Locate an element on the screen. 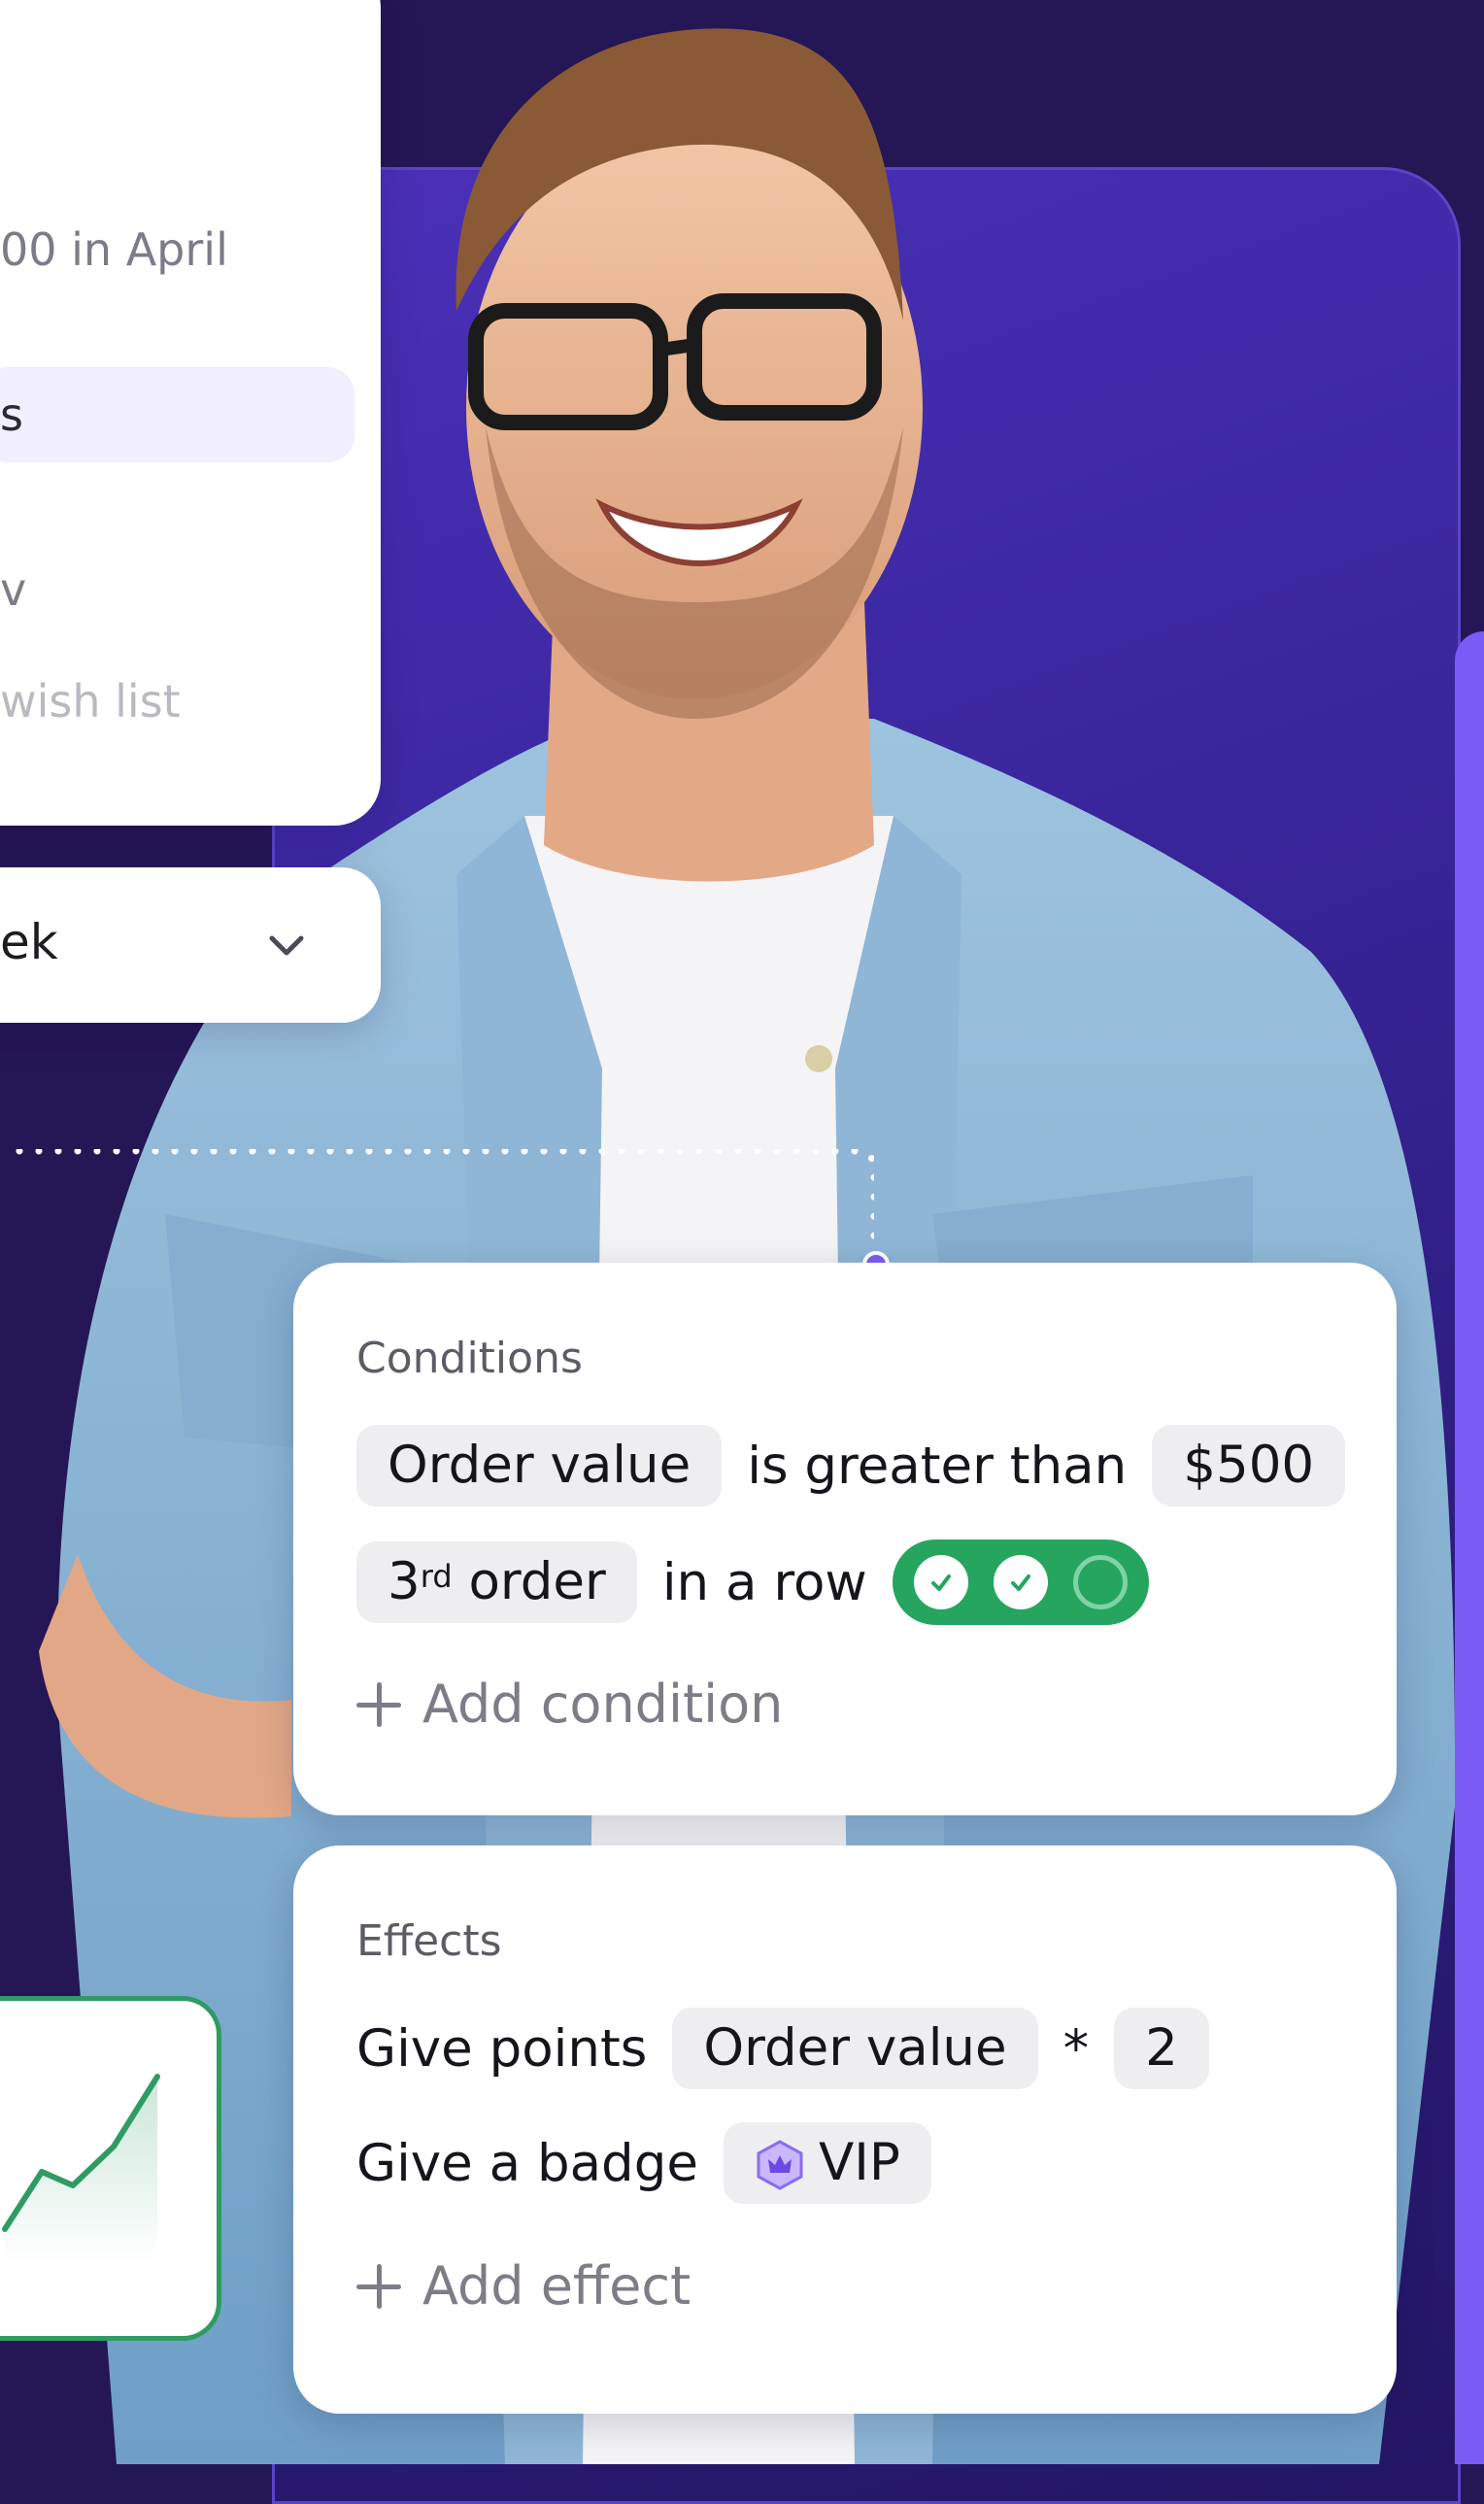  trend-chart-card is located at coordinates (110, 2168).